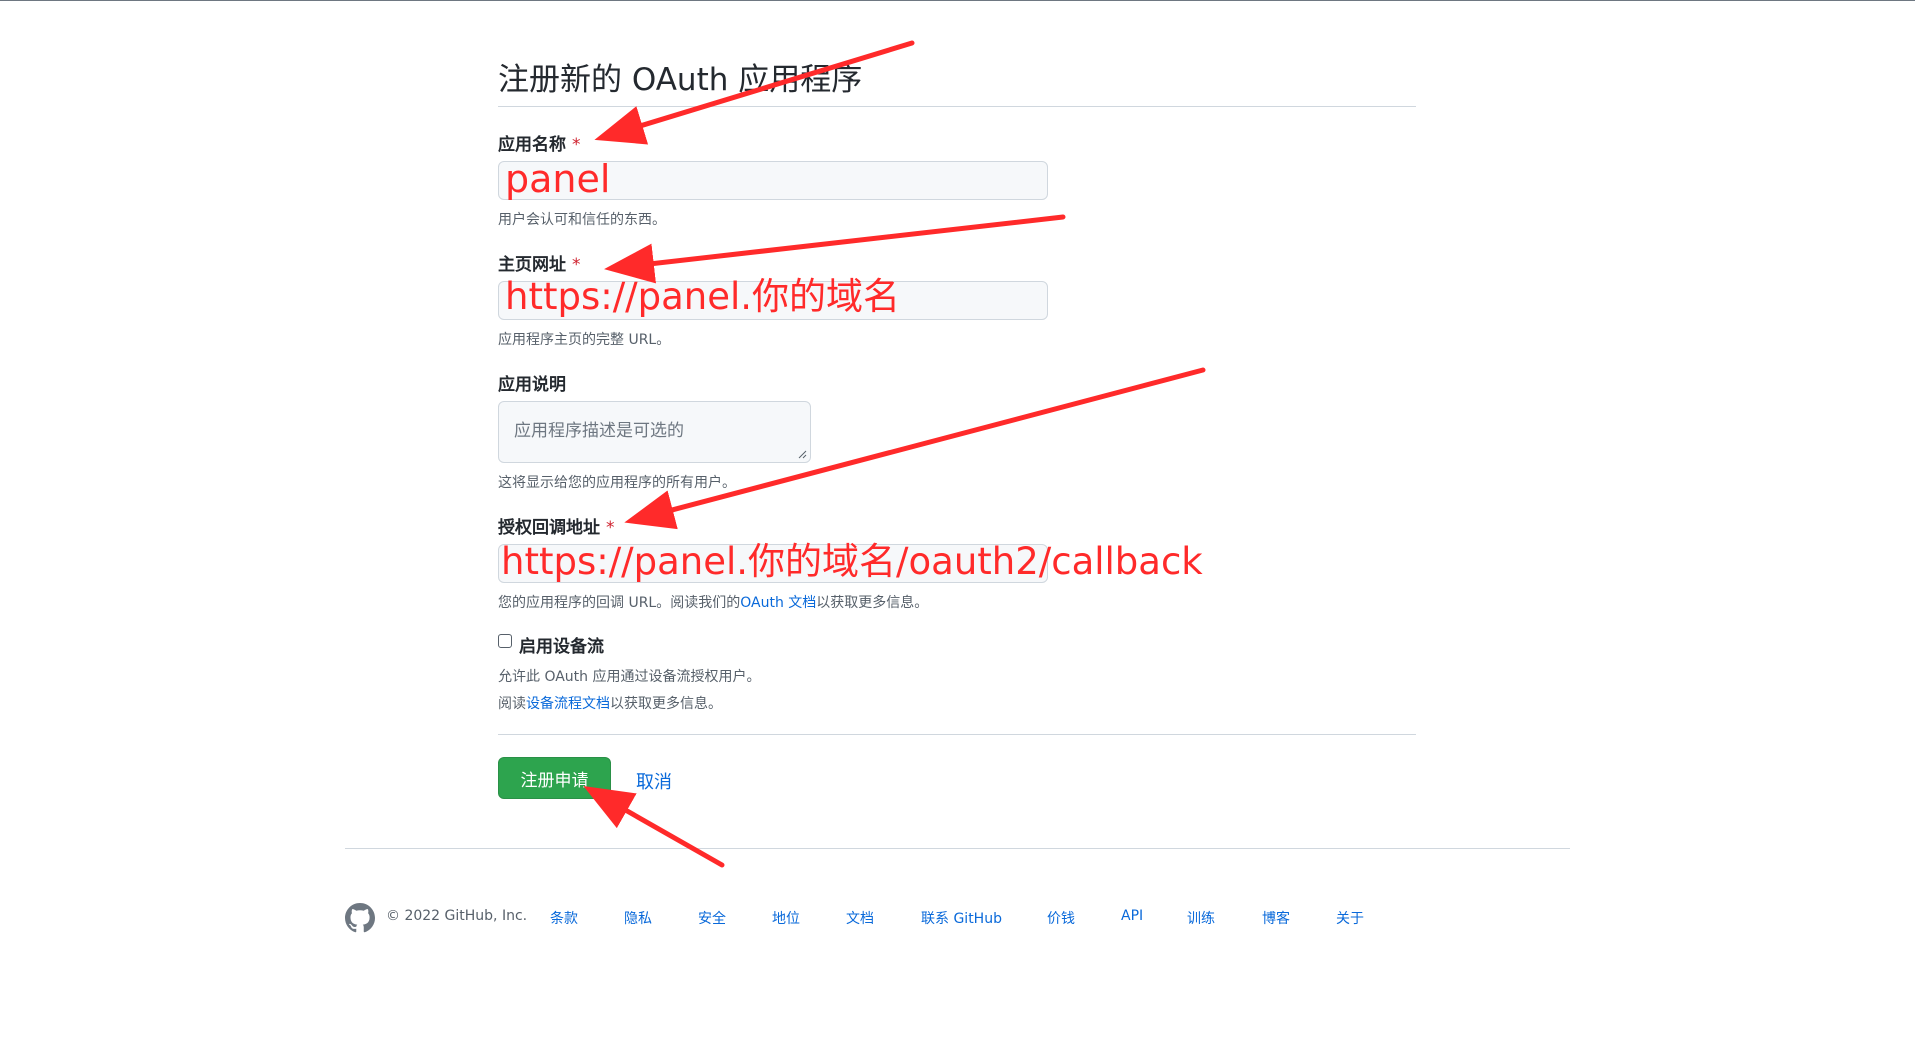 This screenshot has height=1045, width=1915. Describe the element at coordinates (654, 827) in the screenshot. I see `arrow-to-register-button` at that location.